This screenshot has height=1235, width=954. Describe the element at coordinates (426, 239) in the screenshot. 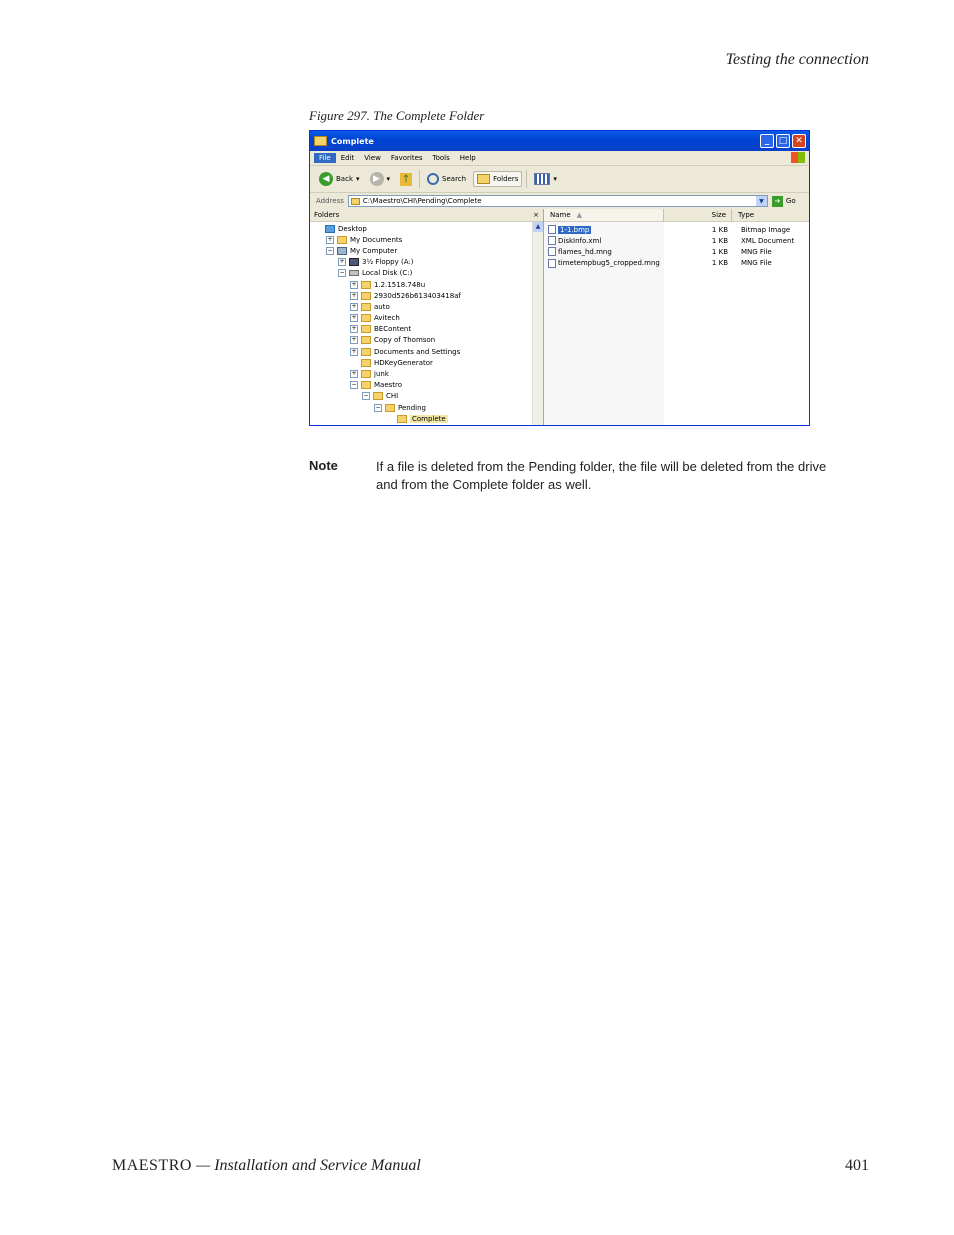

I see `tree-item: + My Documents` at that location.